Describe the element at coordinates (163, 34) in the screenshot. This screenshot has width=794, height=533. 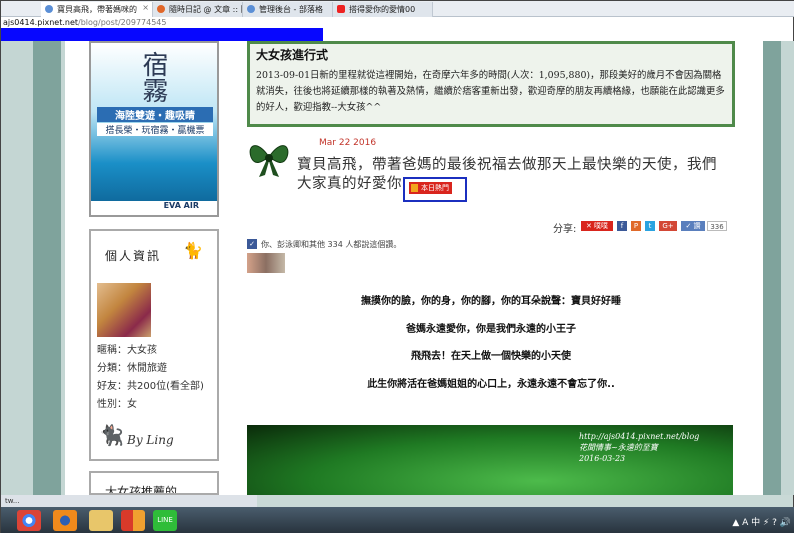
I see `loading-bar` at that location.